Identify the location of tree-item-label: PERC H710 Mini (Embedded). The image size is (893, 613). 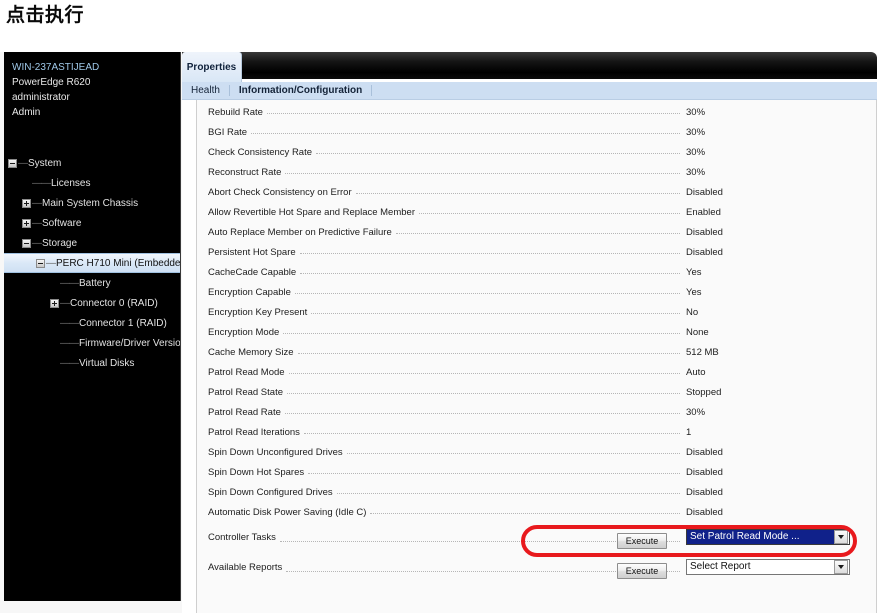
(118, 263).